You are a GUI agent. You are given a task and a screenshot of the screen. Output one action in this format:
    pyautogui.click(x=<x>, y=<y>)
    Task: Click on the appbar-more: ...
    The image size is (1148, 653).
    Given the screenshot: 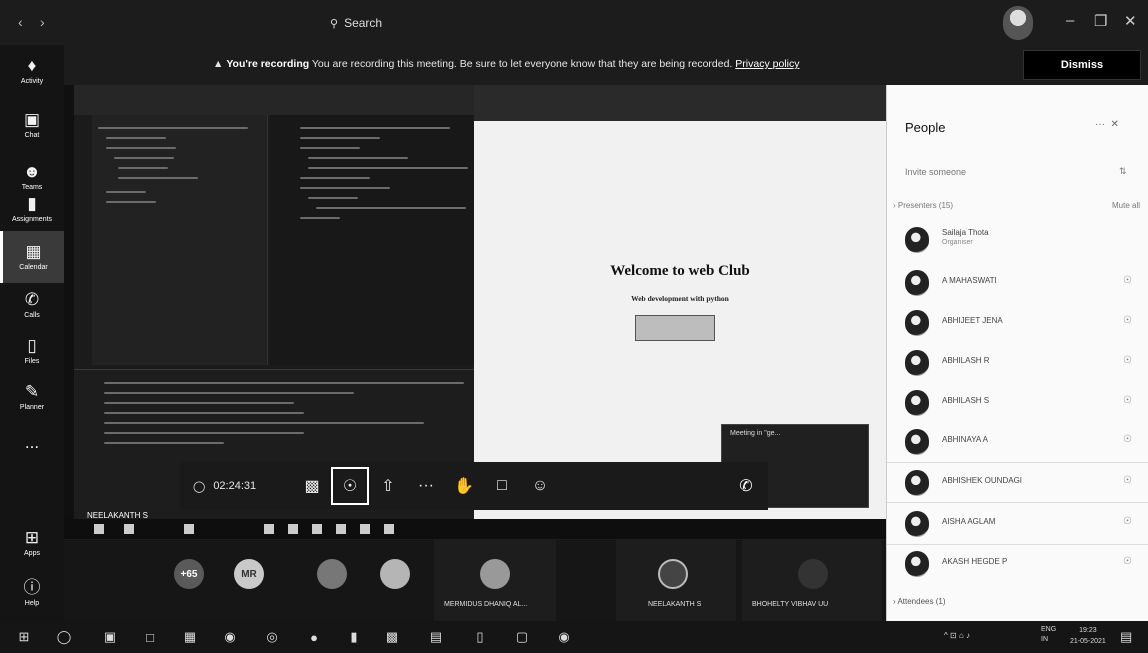 What is the action you would take?
    pyautogui.click(x=32, y=443)
    